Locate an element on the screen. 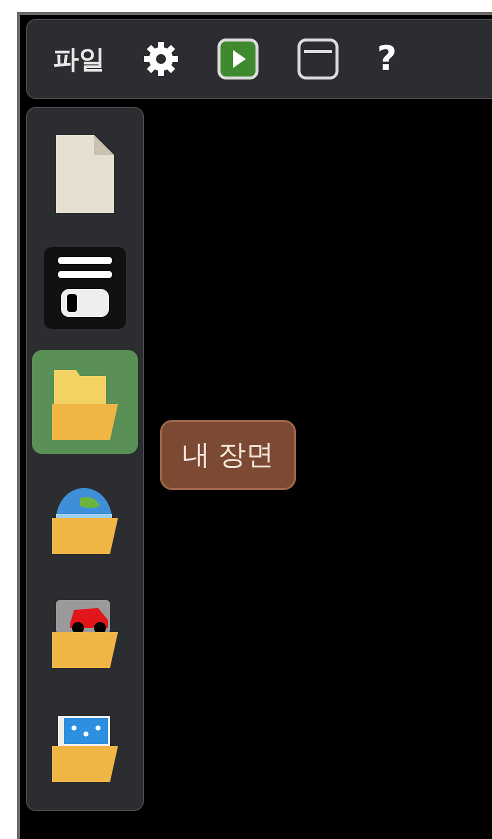  file-menu: 파일 is located at coordinates (79, 59).